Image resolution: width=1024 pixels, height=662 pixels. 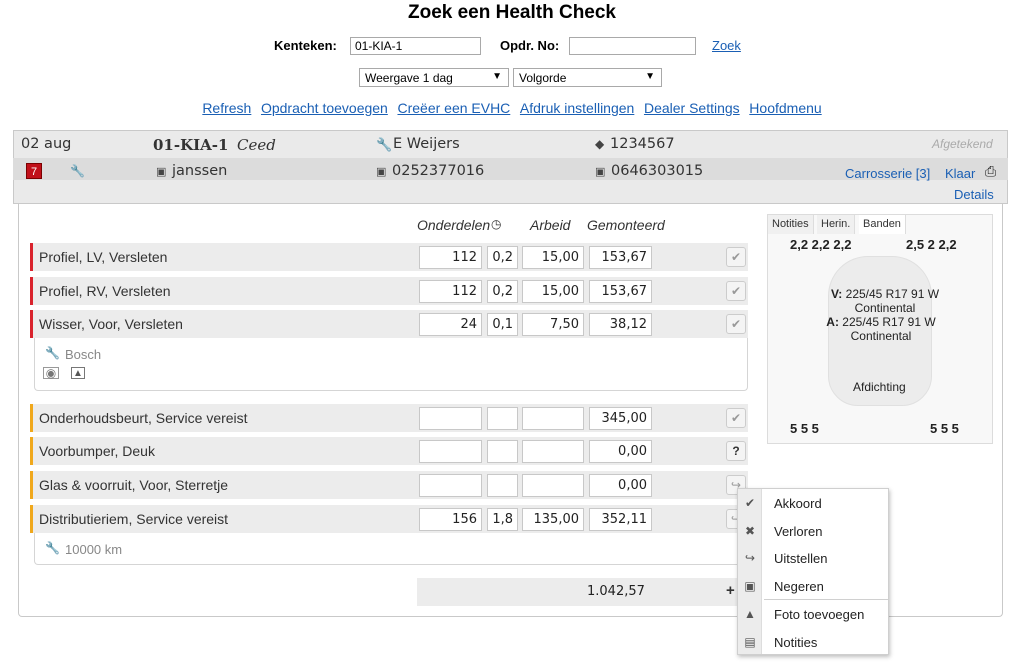 I want to click on camera-icon: ◉, so click(x=51, y=373).